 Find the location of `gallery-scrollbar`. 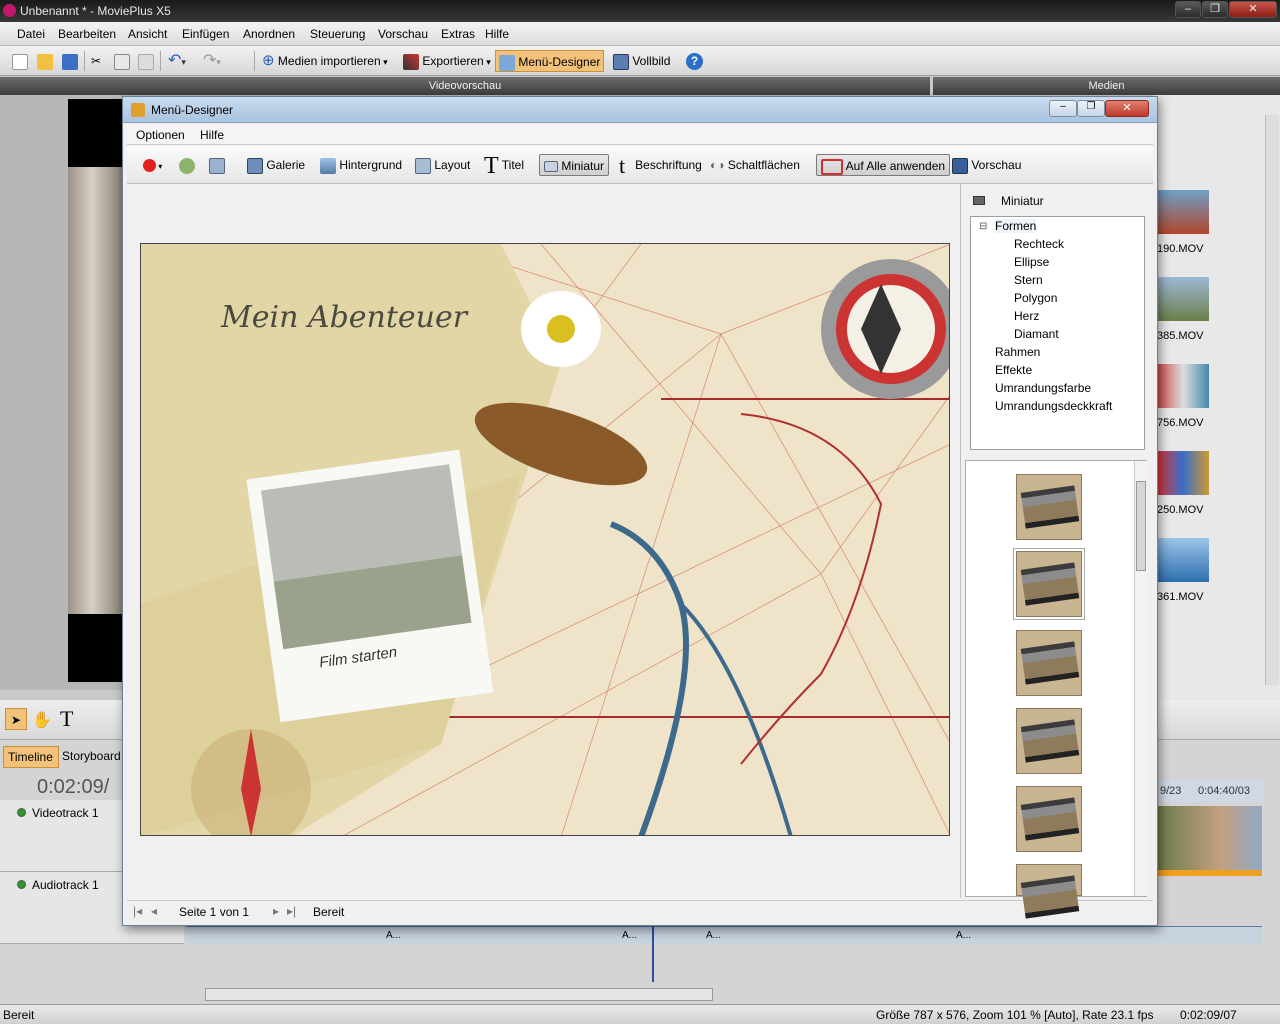

gallery-scrollbar is located at coordinates (1140, 678).